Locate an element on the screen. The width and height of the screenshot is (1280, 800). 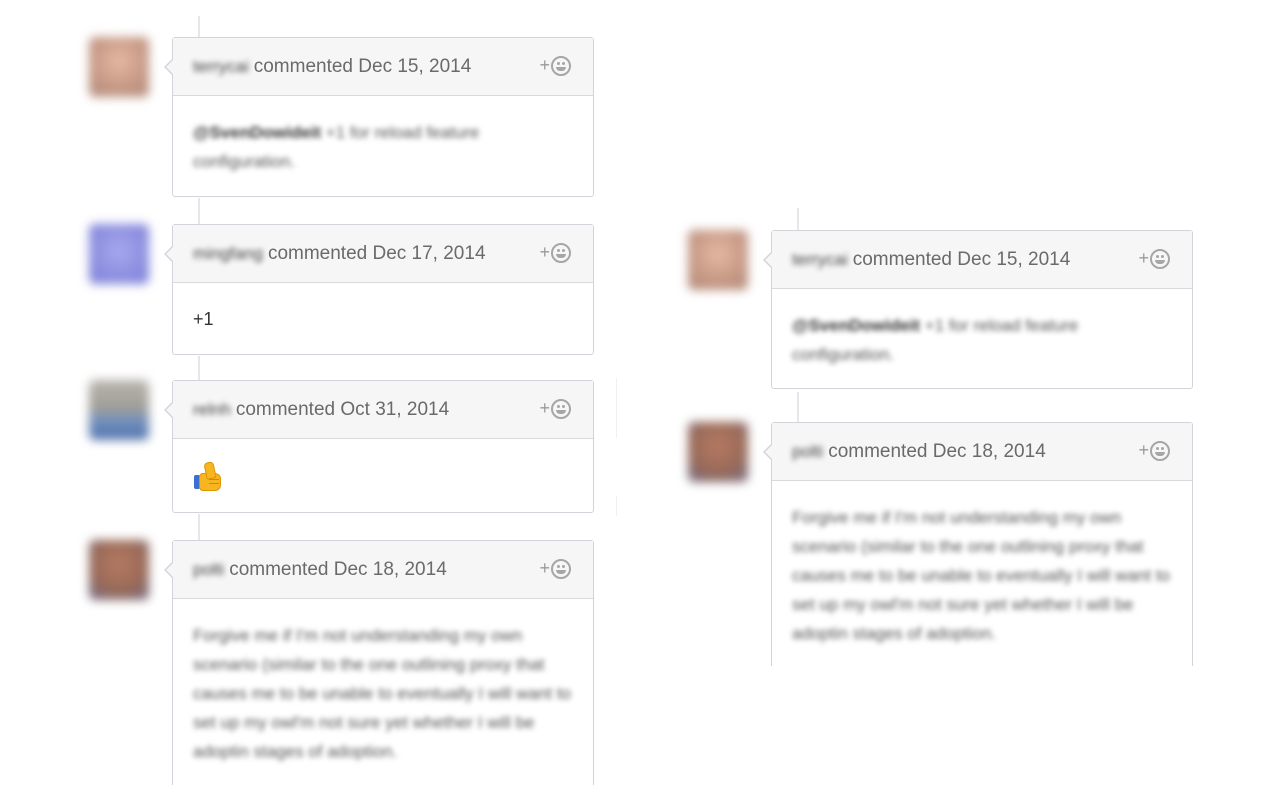
thumbs-up-icon is located at coordinates (207, 476).